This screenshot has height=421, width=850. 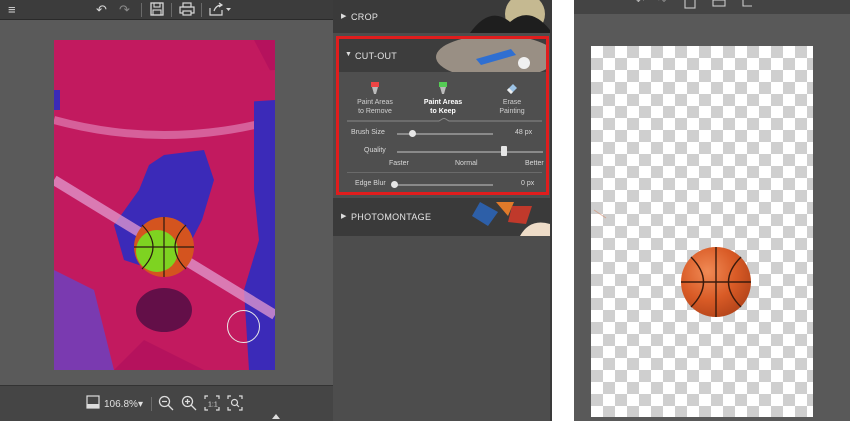 I want to click on brush-cursor, so click(x=243, y=326).